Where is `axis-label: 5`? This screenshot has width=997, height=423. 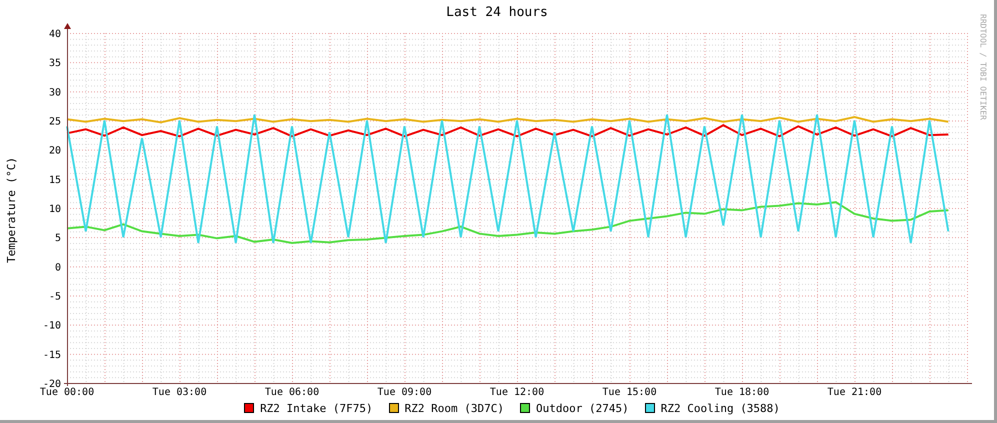
axis-label: 5 is located at coordinates (57, 238).